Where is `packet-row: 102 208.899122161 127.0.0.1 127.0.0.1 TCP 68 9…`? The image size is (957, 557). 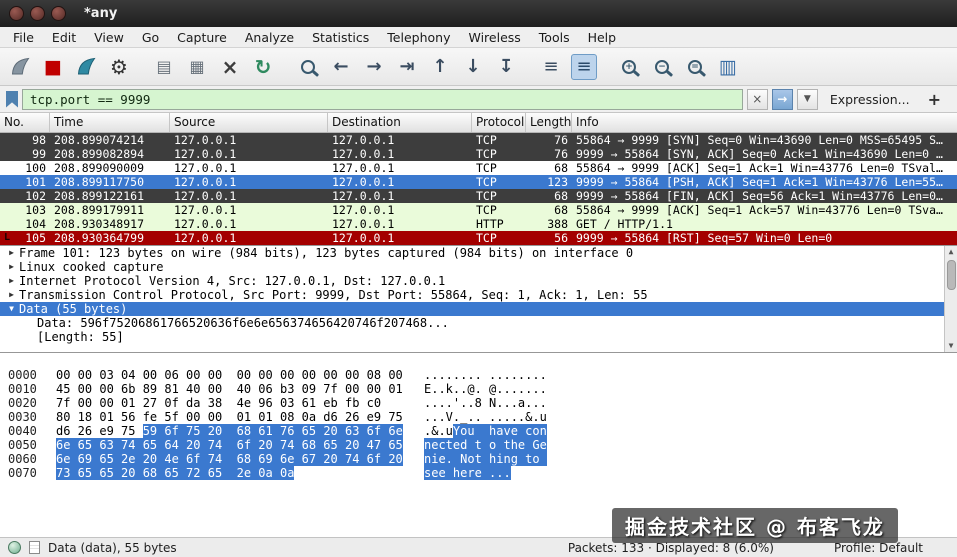
packet-row: 102 208.899122161 127.0.0.1 127.0.0.1 TCP 68 9… is located at coordinates (478, 196).